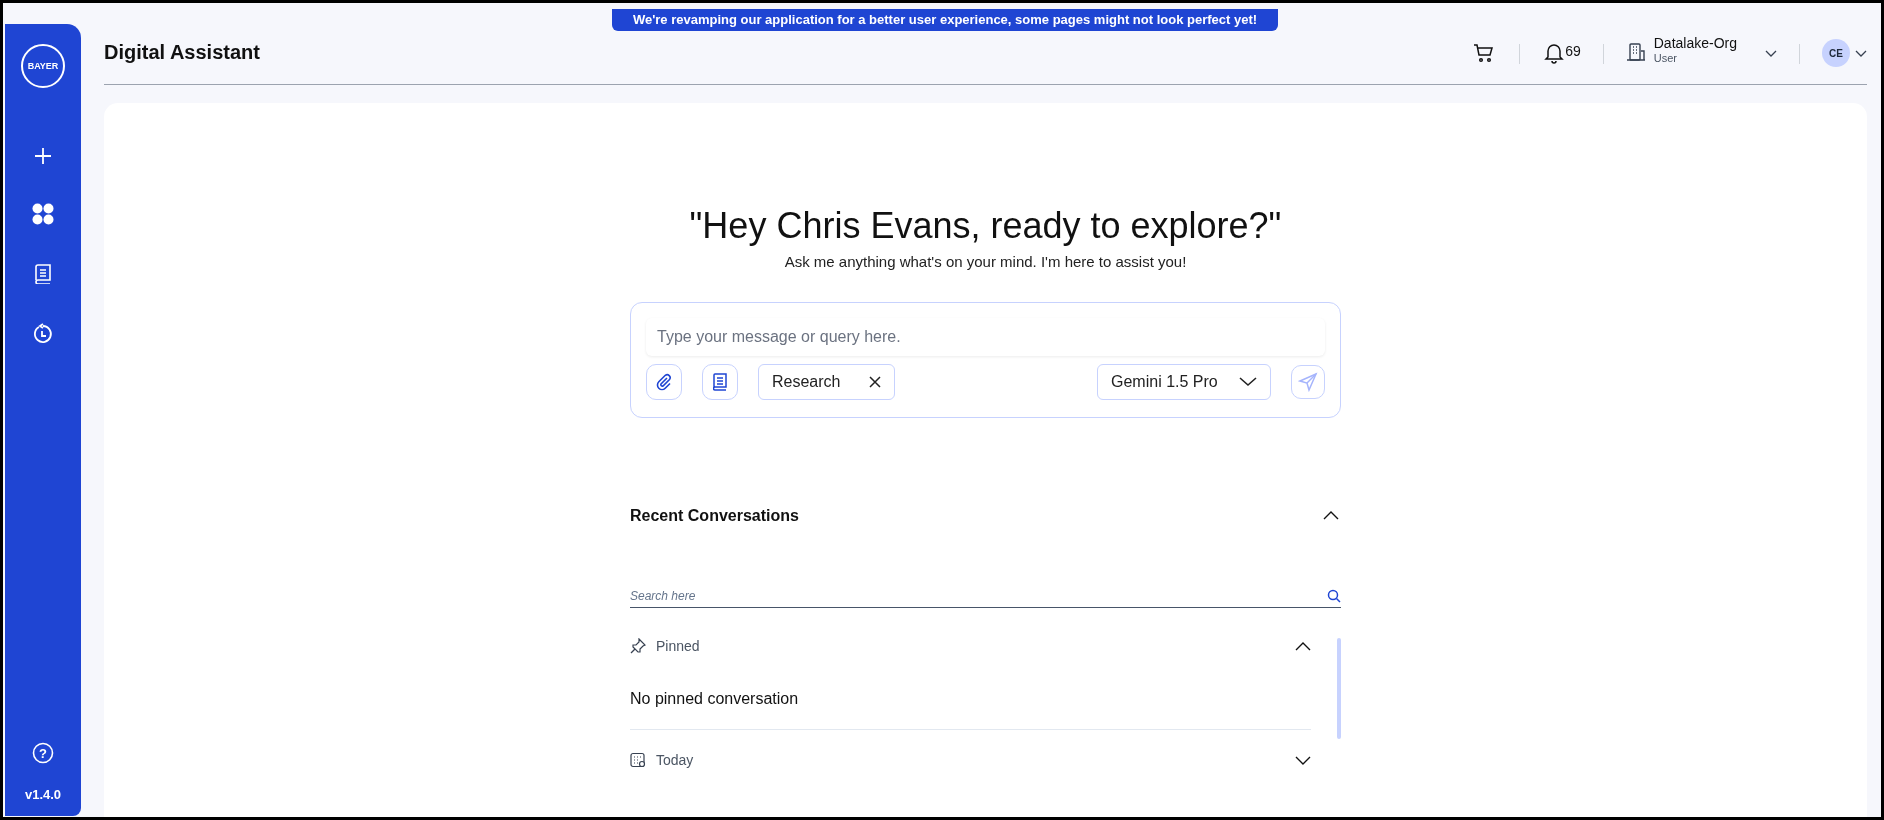 The width and height of the screenshot is (1884, 820). What do you see at coordinates (1665, 59) in the screenshot?
I see `user-role: User` at bounding box center [1665, 59].